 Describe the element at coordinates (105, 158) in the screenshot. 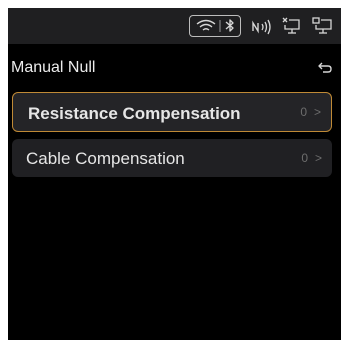

I see `menu-item-label: Cable Compensation` at that location.